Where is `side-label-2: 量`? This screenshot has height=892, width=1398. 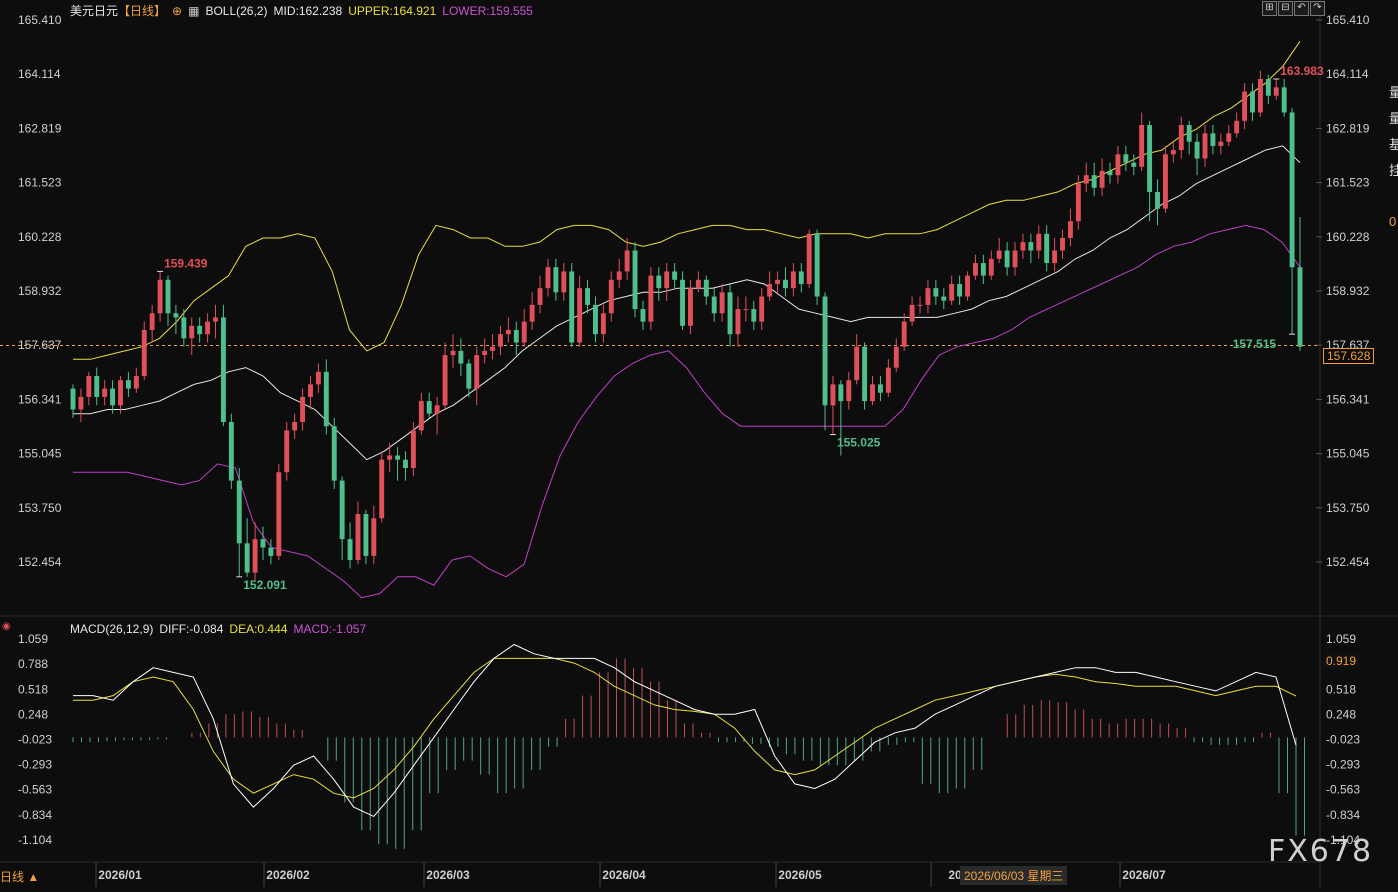 side-label-2: 量 is located at coordinates (1393, 117).